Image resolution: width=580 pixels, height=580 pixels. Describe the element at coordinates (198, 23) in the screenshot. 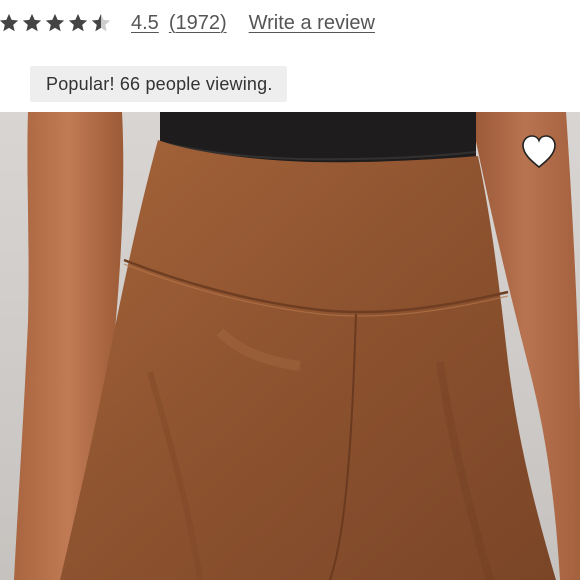

I see `review-count-link: (1972)` at that location.